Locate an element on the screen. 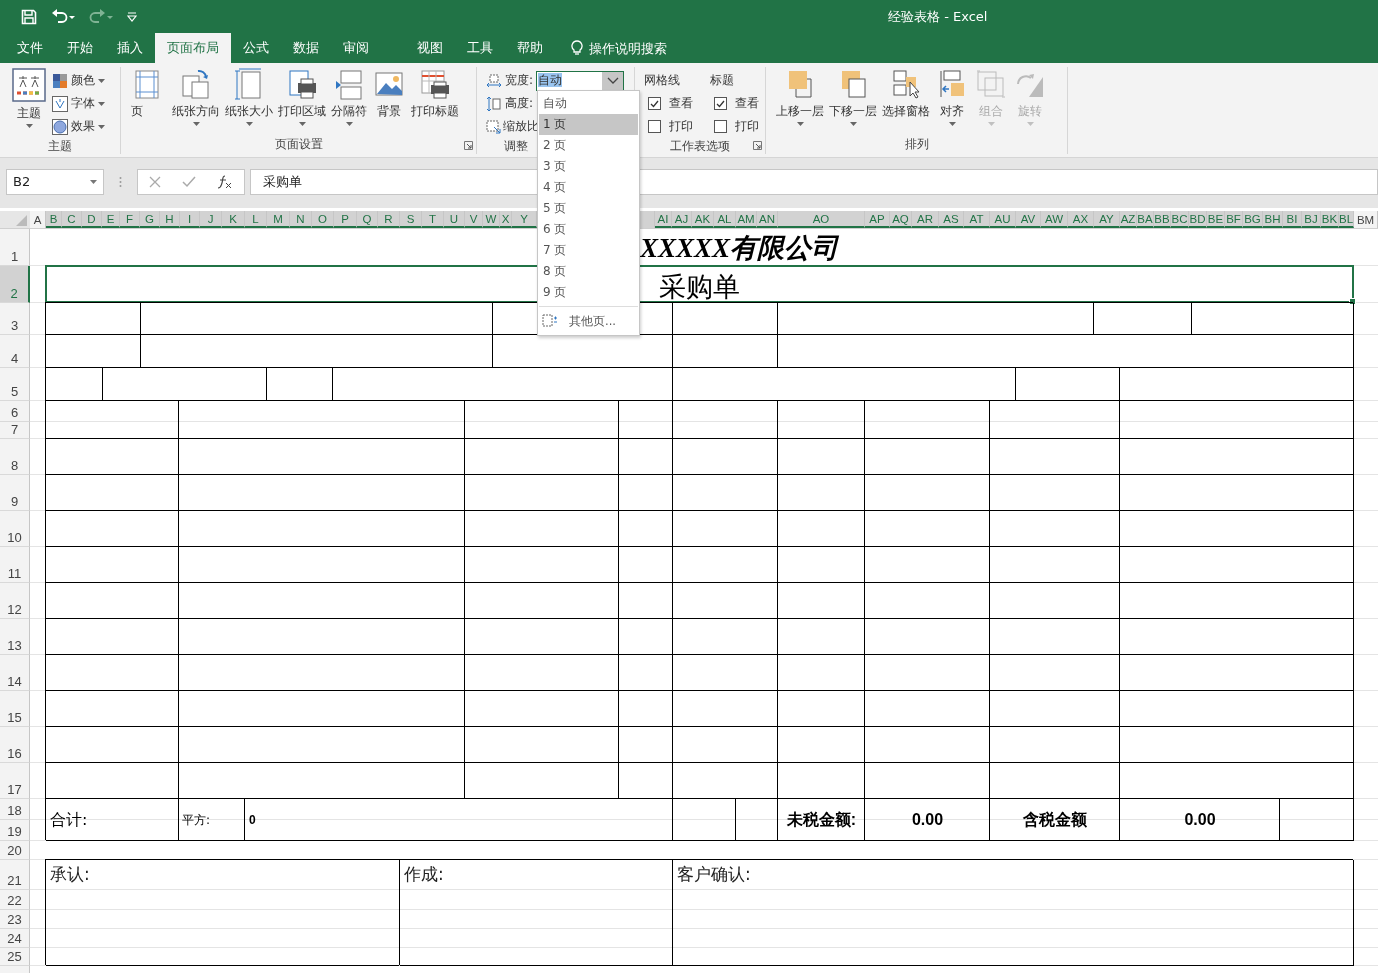 The image size is (1378, 973). column-header: M is located at coordinates (278, 219).